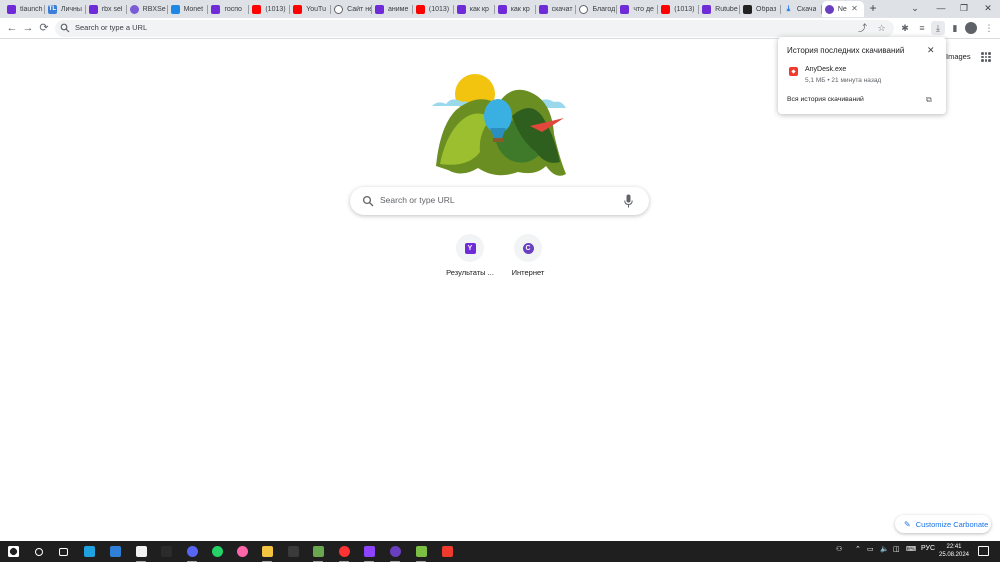 The width and height of the screenshot is (1000, 562). What do you see at coordinates (986, 57) in the screenshot?
I see `apps-grid-icon` at bounding box center [986, 57].